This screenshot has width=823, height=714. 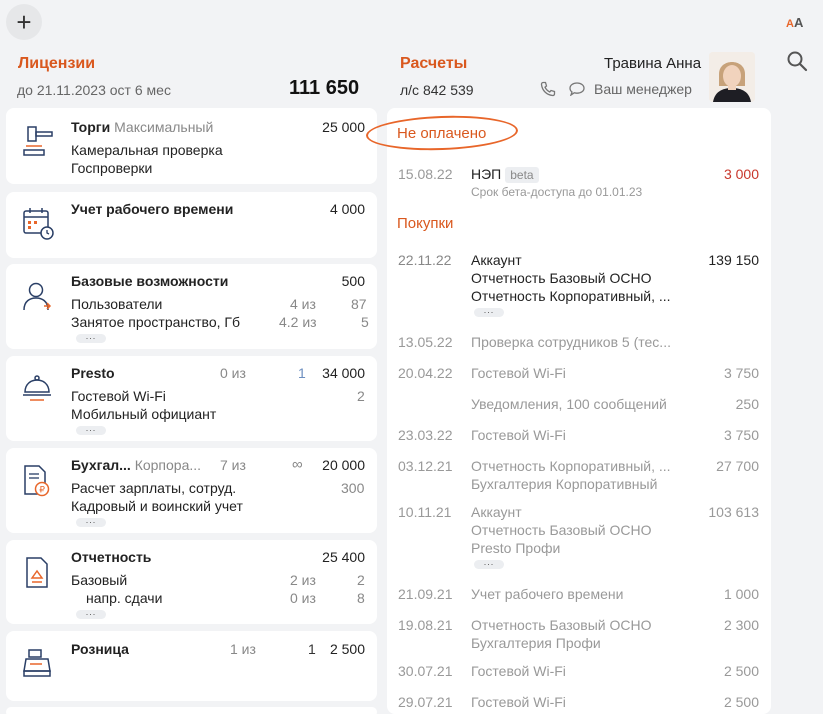 What do you see at coordinates (99, 580) in the screenshot?
I see `license-option: Базовый` at bounding box center [99, 580].